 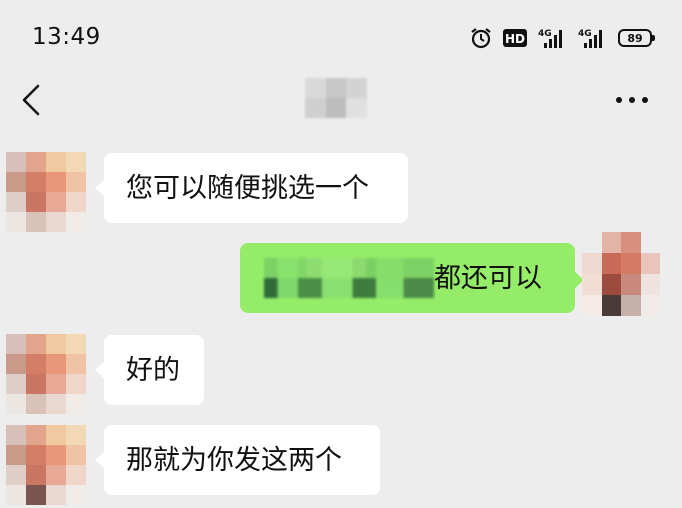 What do you see at coordinates (251, 188) in the screenshot?
I see `message-bubble: 您可以随便挑选一个` at bounding box center [251, 188].